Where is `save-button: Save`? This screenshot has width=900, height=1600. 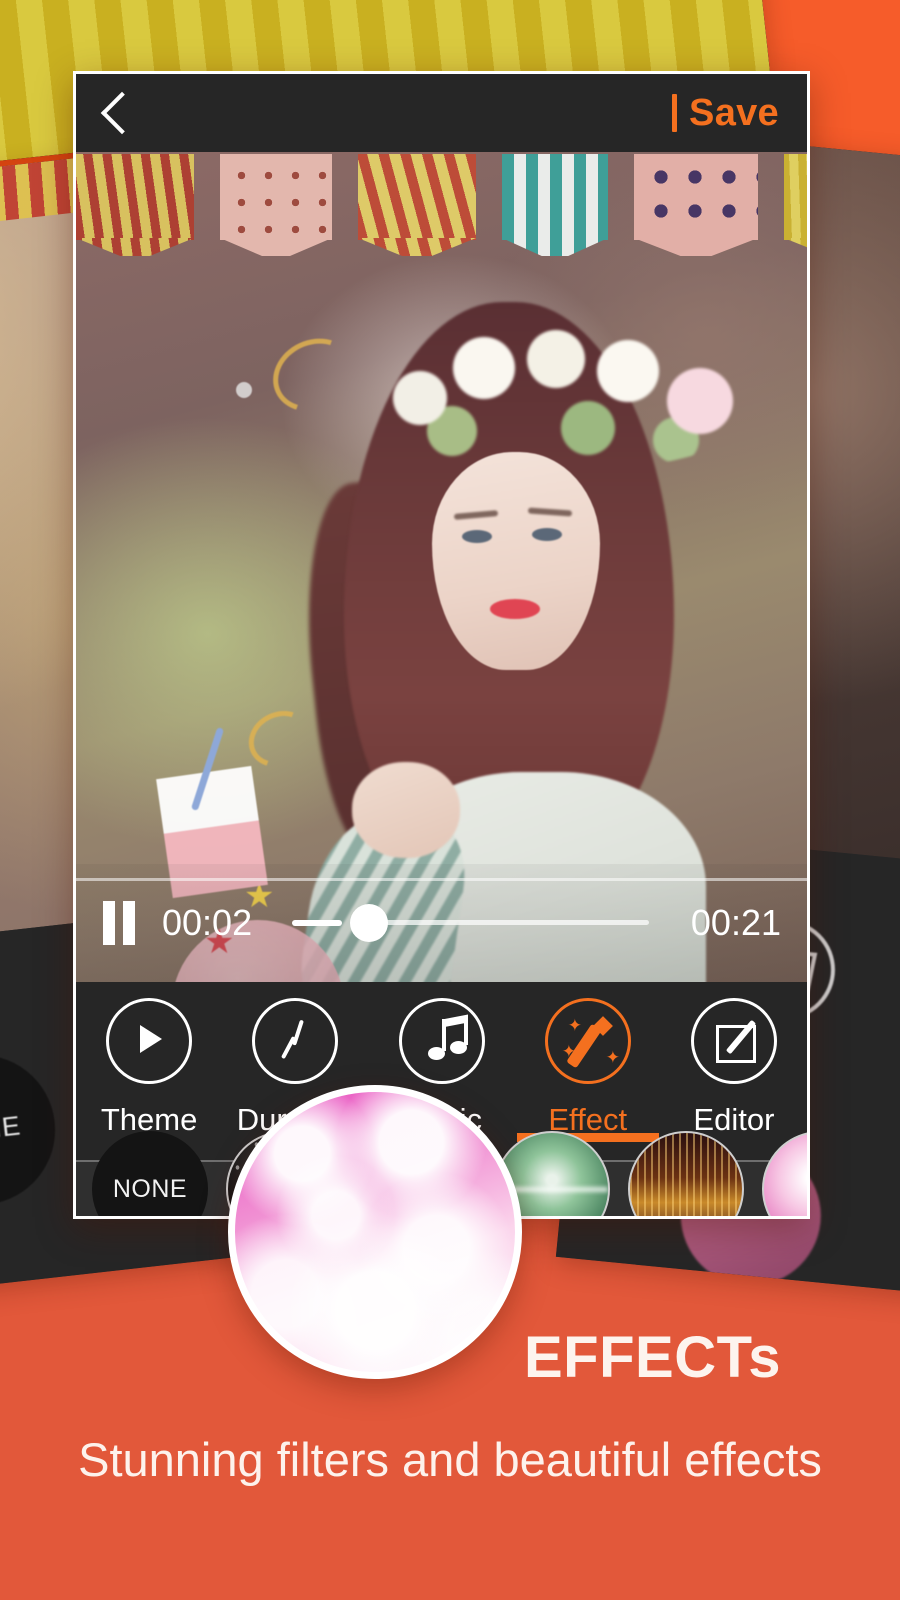 save-button: Save is located at coordinates (739, 113).